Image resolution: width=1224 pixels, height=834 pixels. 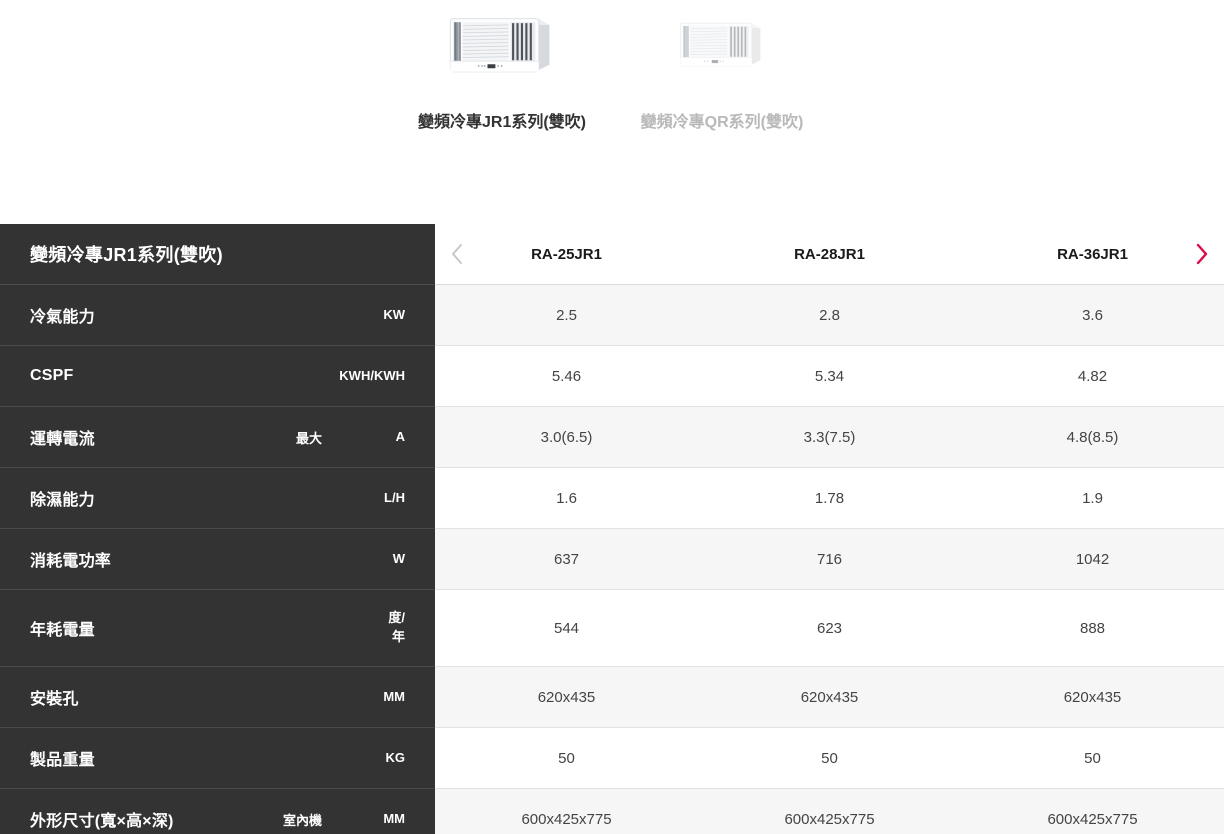 What do you see at coordinates (400, 436) in the screenshot?
I see `spec-unit: A` at bounding box center [400, 436].